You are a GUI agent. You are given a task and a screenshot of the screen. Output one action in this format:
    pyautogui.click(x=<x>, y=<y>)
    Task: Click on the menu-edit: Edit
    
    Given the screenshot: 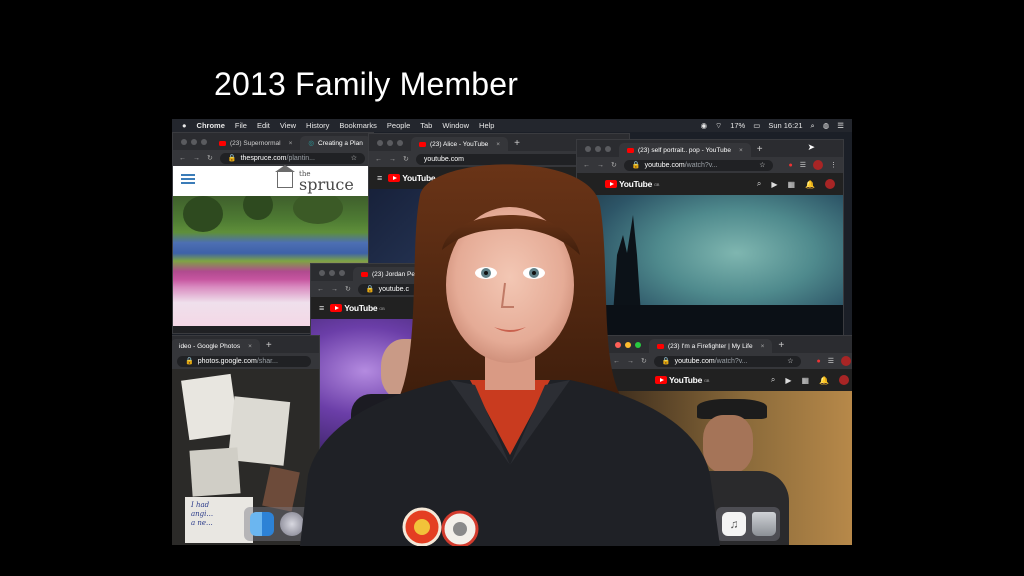 What is the action you would take?
    pyautogui.click(x=263, y=125)
    